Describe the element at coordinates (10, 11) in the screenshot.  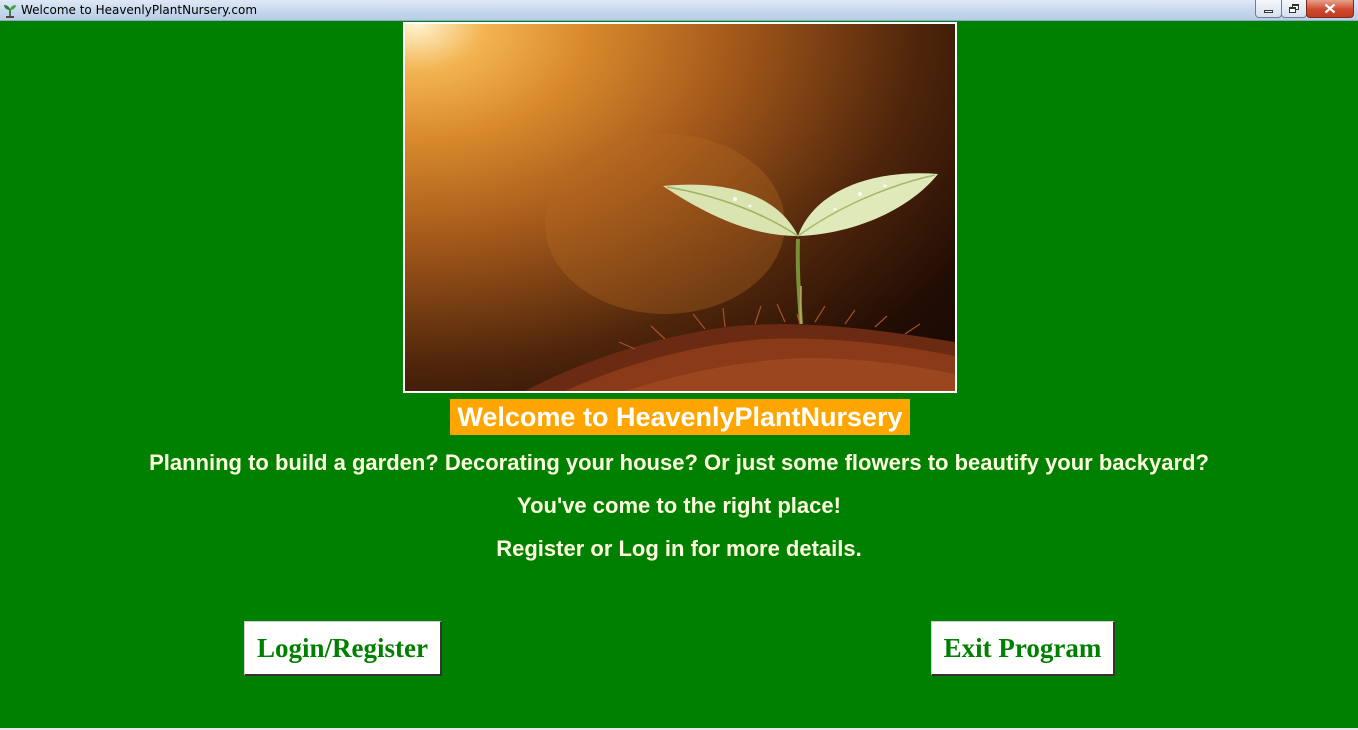
I see `seedling-icon` at that location.